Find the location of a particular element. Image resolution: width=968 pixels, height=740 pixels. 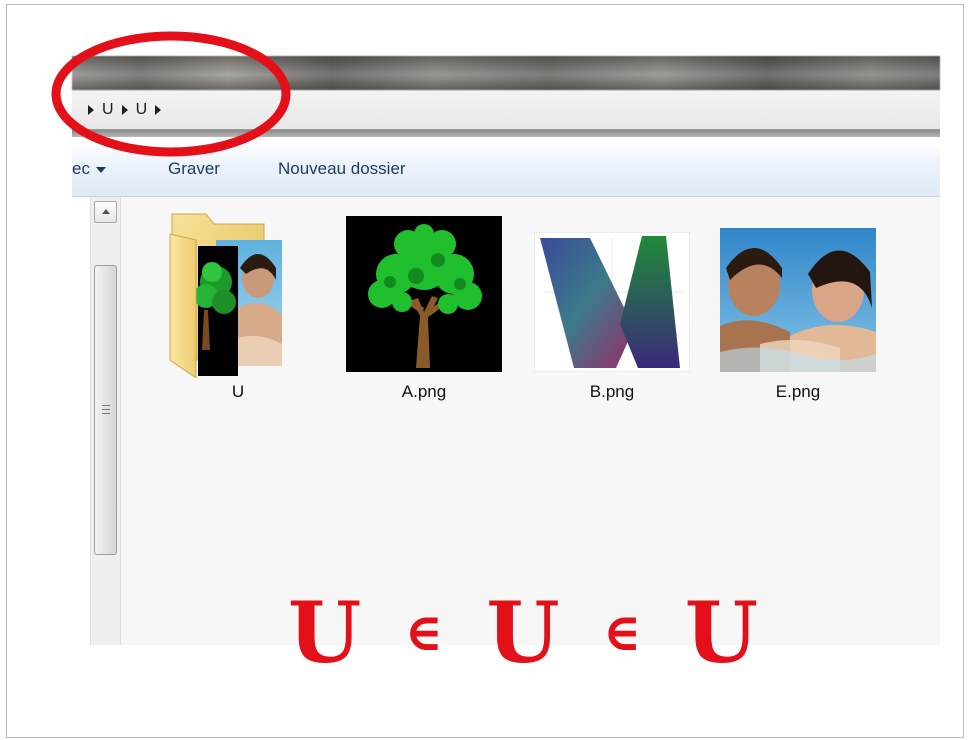

scrollbar-thumb is located at coordinates (105, 410).